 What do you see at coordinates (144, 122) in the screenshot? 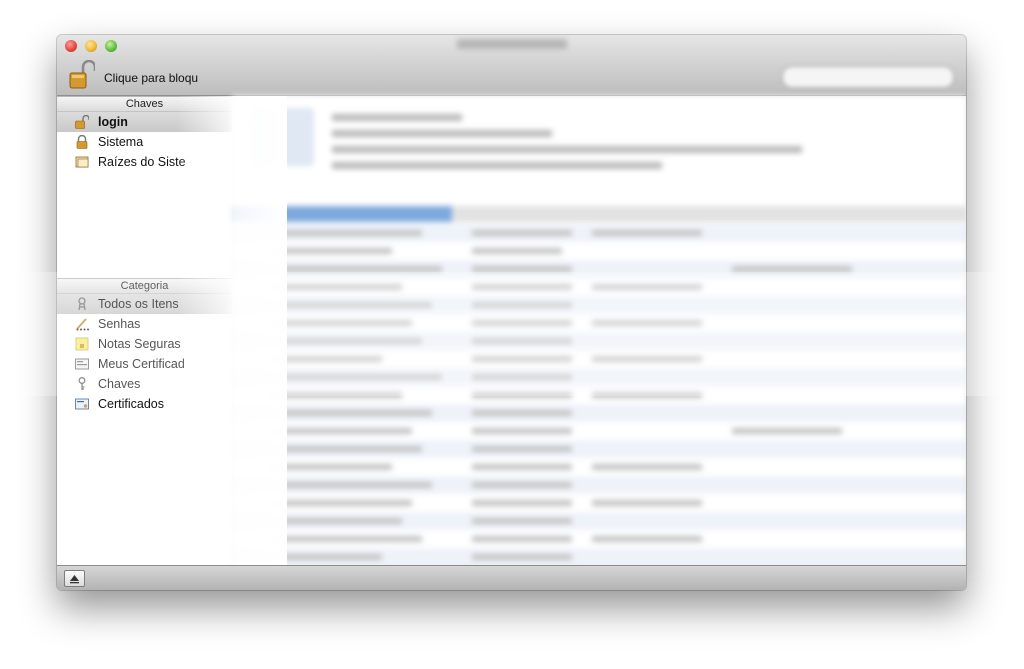
I see `sidebar-item-login: login` at bounding box center [144, 122].